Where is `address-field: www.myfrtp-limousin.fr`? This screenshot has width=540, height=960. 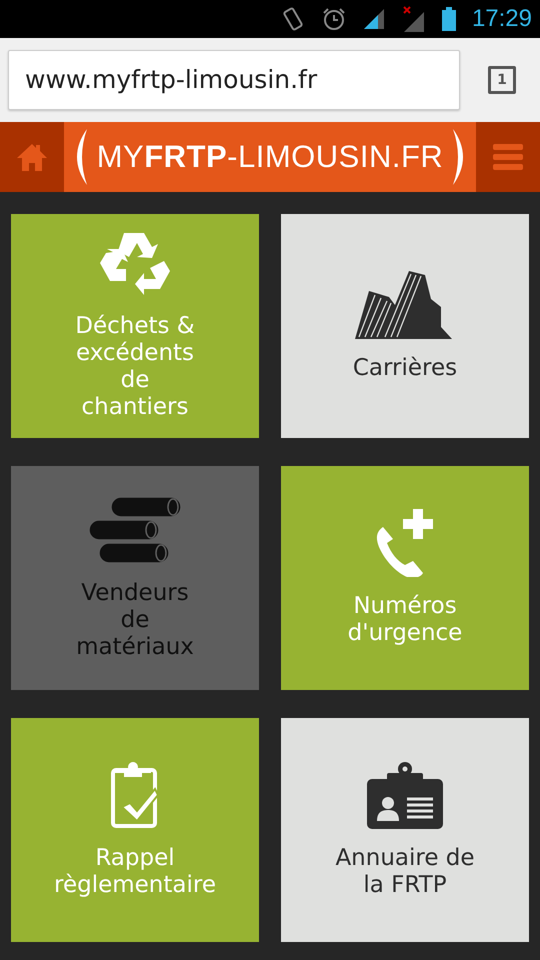 address-field: www.myfrtp-limousin.fr is located at coordinates (234, 80).